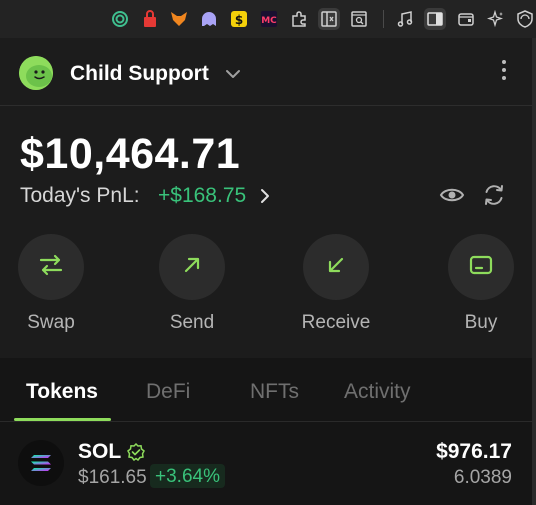 The image size is (536, 505). What do you see at coordinates (504, 73) in the screenshot?
I see `more-options-icon` at bounding box center [504, 73].